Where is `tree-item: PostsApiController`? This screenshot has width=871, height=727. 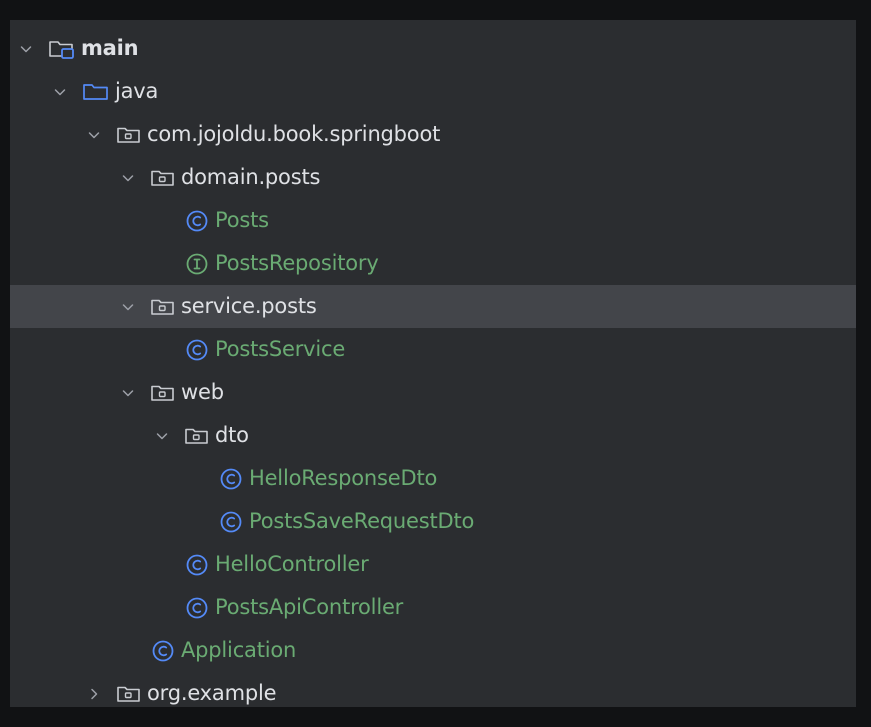 tree-item: PostsApiController is located at coordinates (433, 607).